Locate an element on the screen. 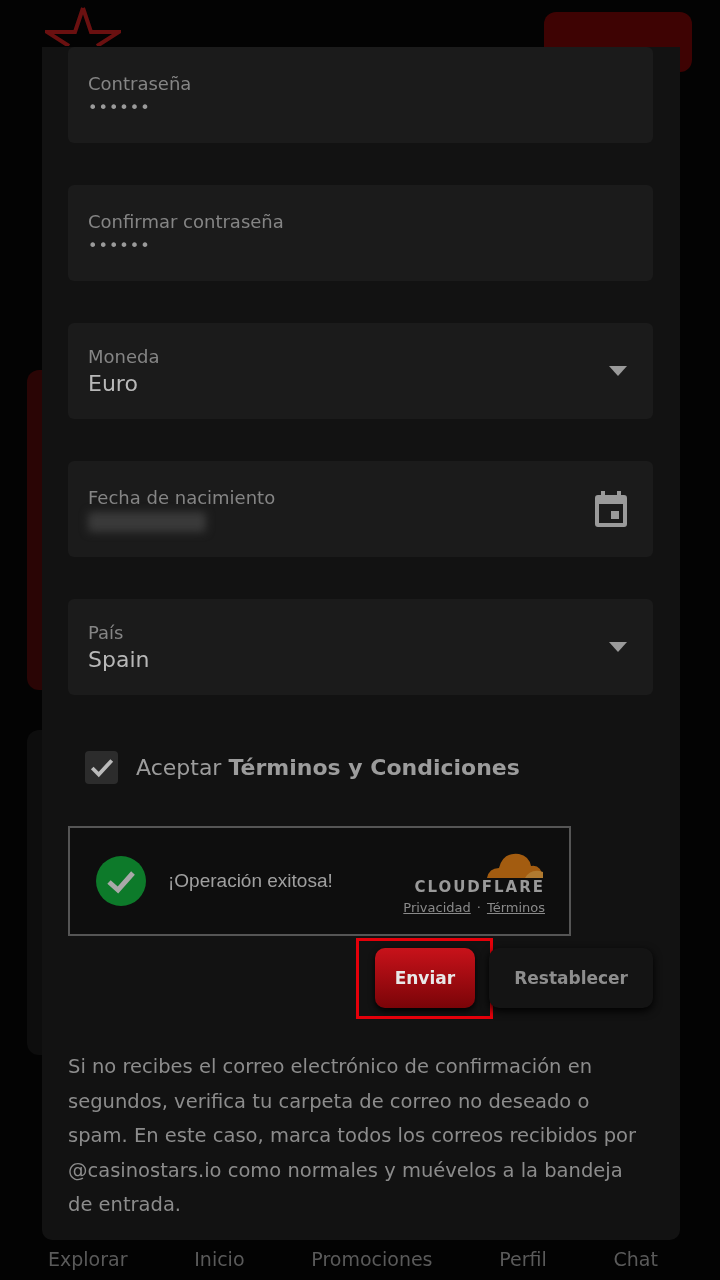 Image resolution: width=720 pixels, height=1280 pixels. captcha-status: ¡Operación exitosa! is located at coordinates (251, 881).